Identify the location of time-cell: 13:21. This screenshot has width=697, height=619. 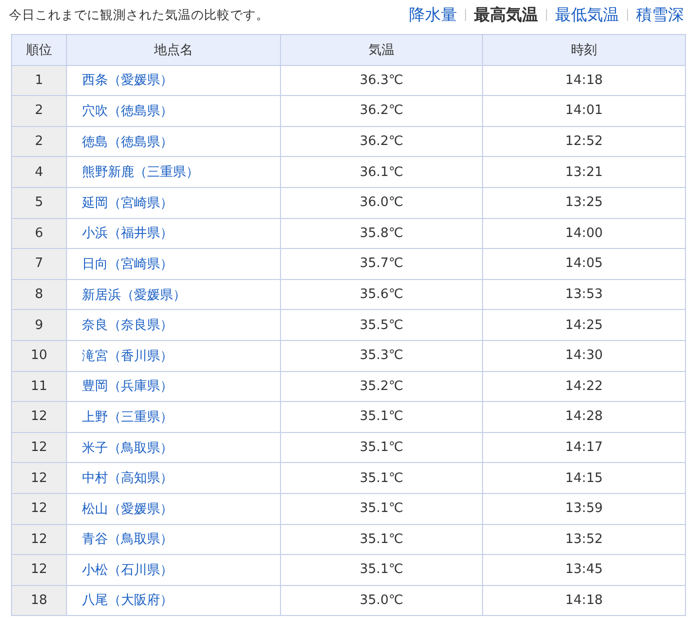
(584, 172).